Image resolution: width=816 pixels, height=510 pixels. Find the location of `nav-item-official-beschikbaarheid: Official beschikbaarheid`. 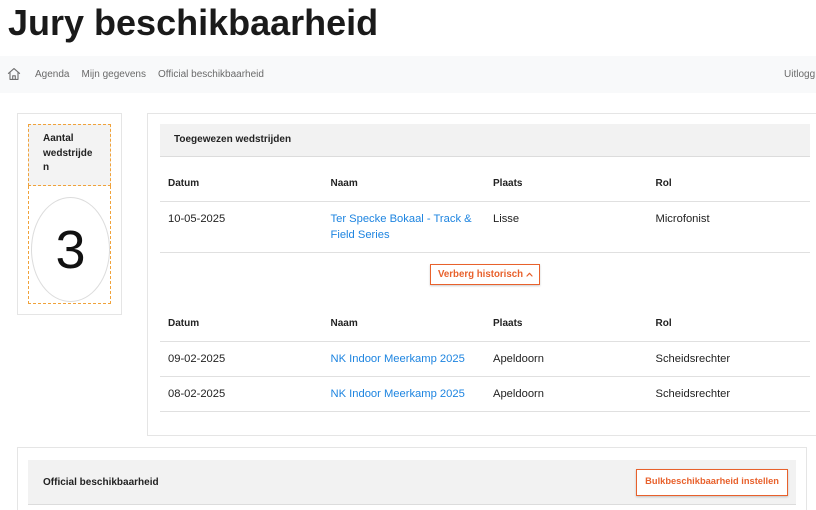

nav-item-official-beschikbaarheid: Official beschikbaarheid is located at coordinates (211, 74).